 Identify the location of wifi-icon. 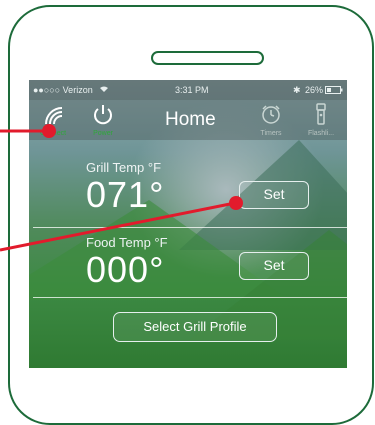
(104, 90).